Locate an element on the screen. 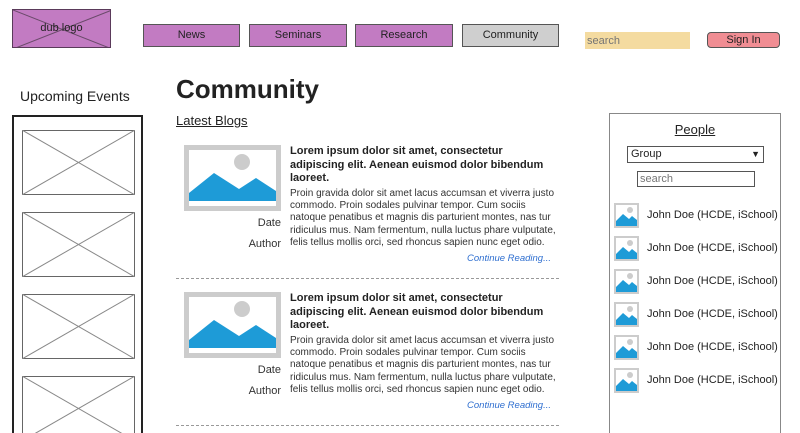 This screenshot has height=433, width=800. chevron-down-icon: ▼ is located at coordinates (755, 154).